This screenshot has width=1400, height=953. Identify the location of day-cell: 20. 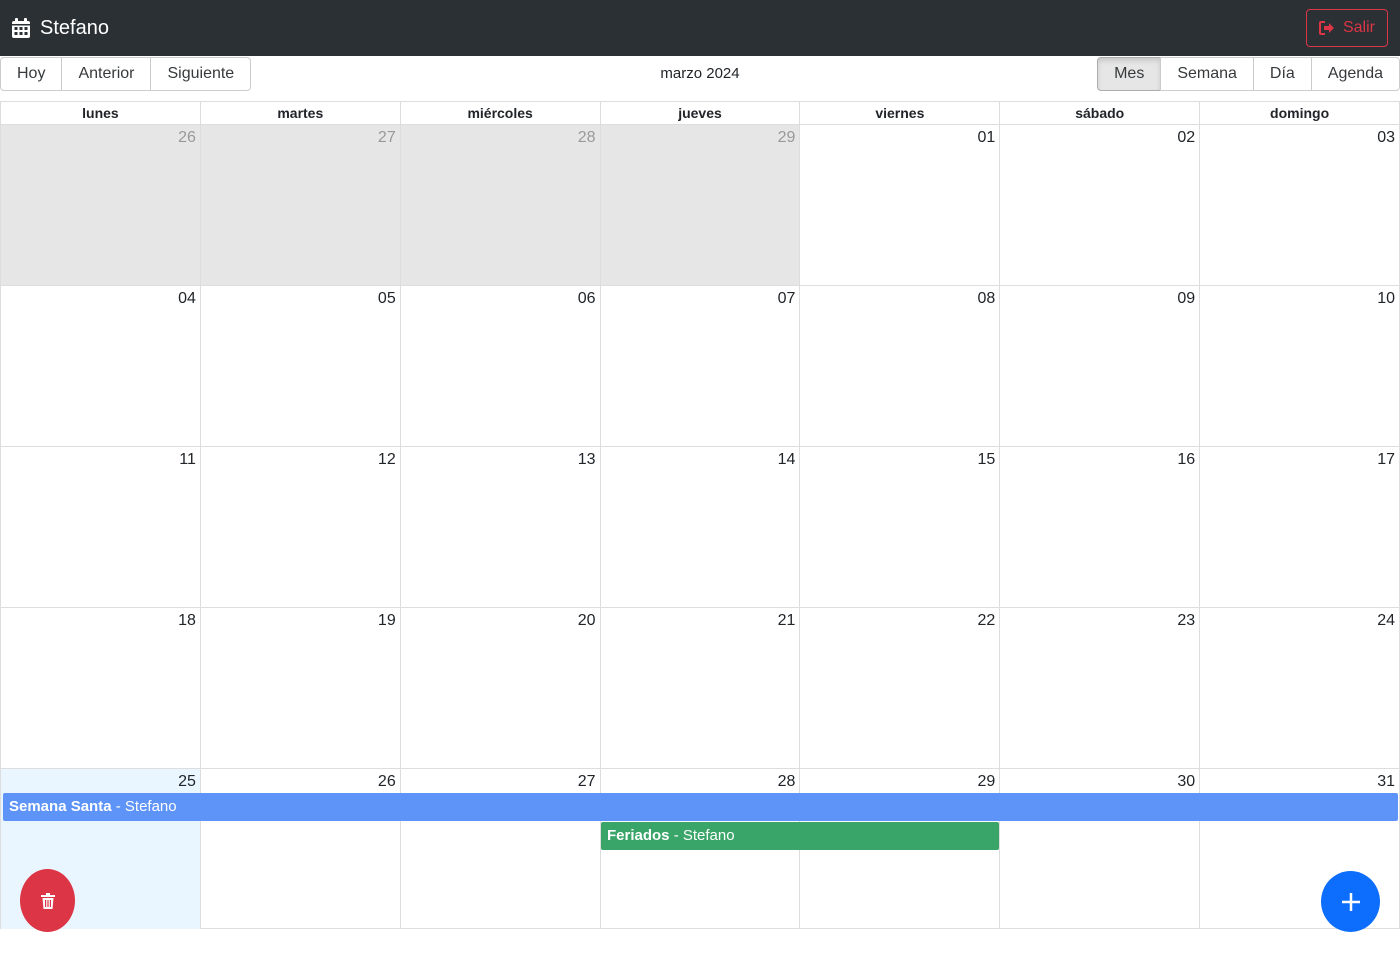
(499, 688).